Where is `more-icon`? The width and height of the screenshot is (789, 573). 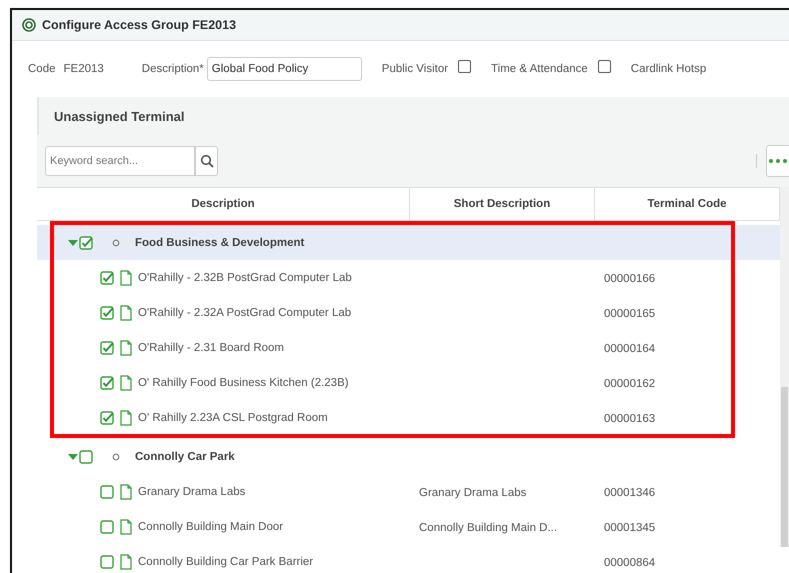 more-icon is located at coordinates (778, 161).